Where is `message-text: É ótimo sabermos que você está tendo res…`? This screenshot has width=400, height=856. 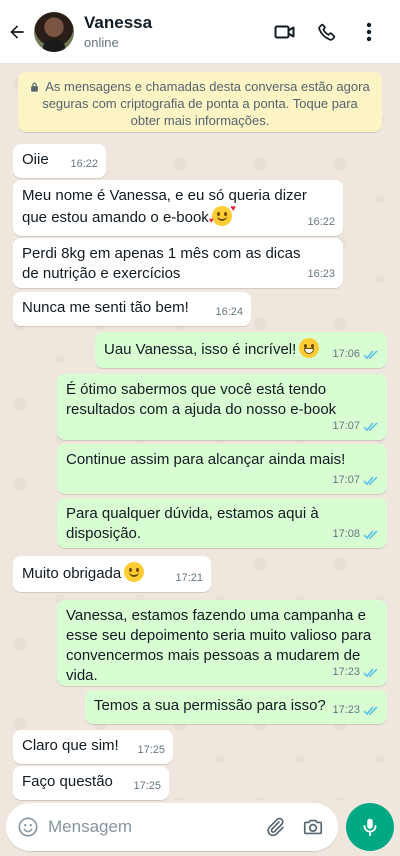 message-text: É ótimo sabermos que você está tendo res… is located at coordinates (201, 399).